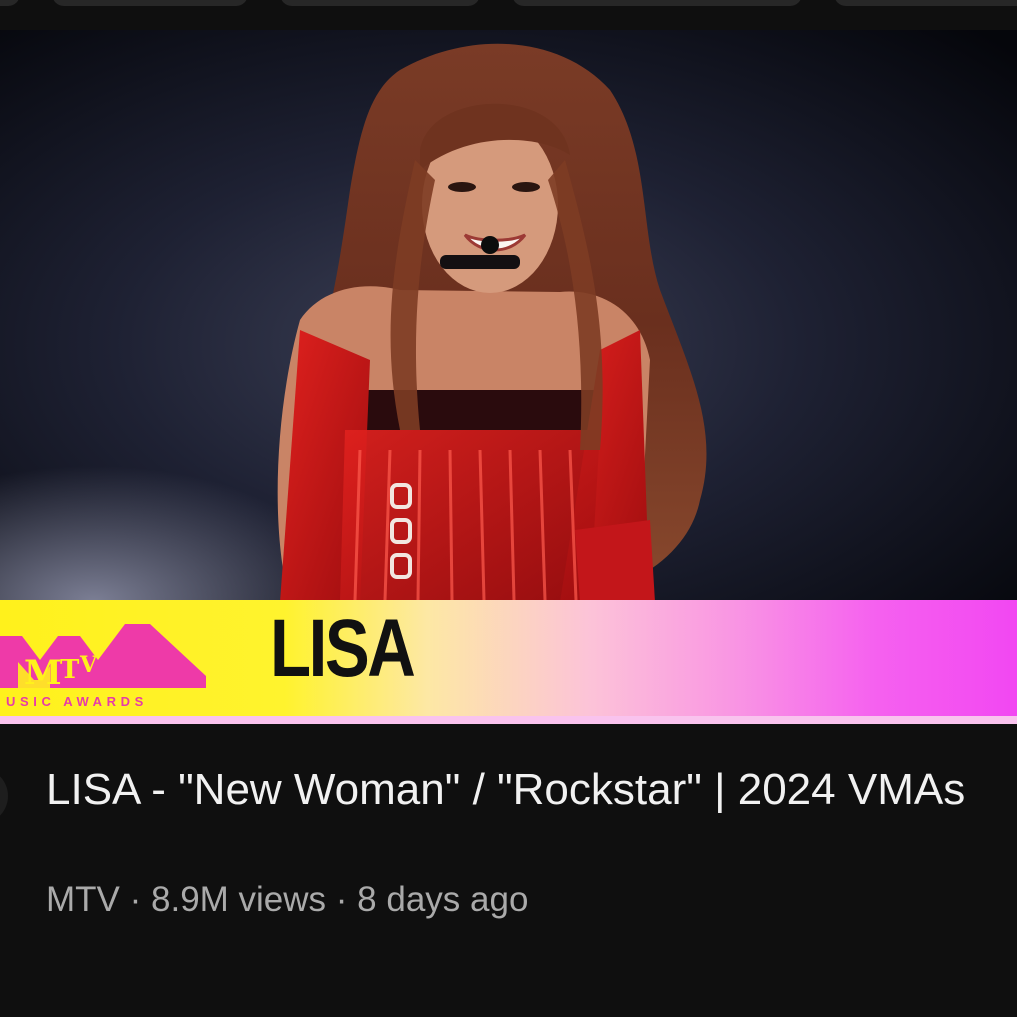  Describe the element at coordinates (343, 648) in the screenshot. I see `banner-artist-name: LISA` at that location.